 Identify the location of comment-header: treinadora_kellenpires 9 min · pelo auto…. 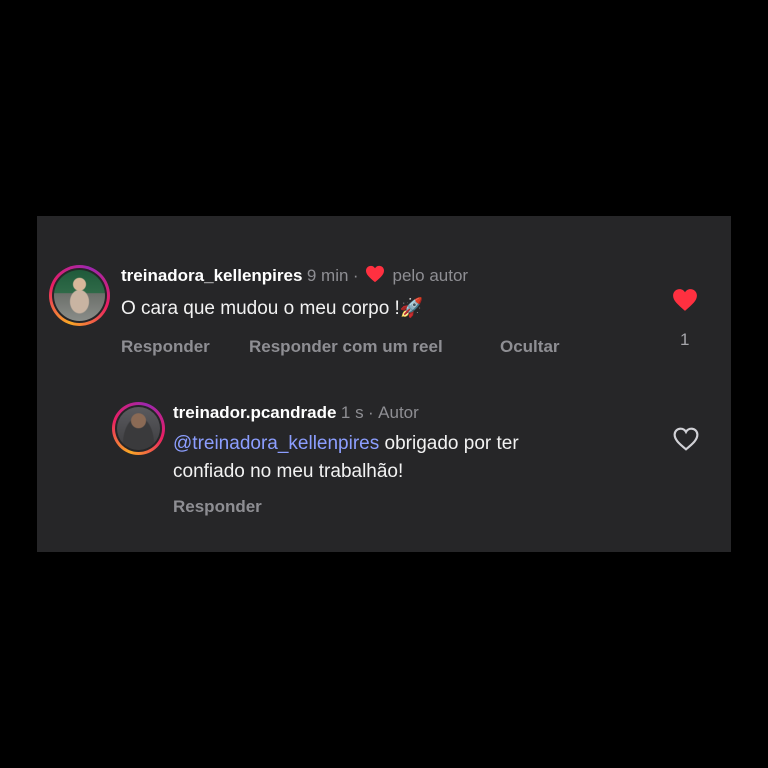
(294, 275).